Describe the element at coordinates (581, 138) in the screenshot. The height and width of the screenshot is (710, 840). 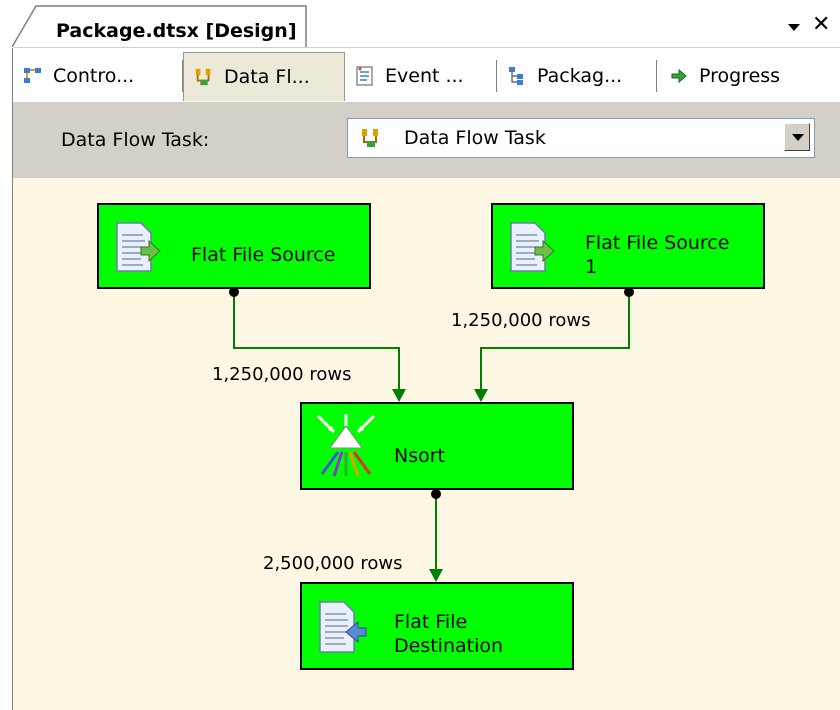
I see `data-flow-task-dropdown: Data Flow Task` at that location.